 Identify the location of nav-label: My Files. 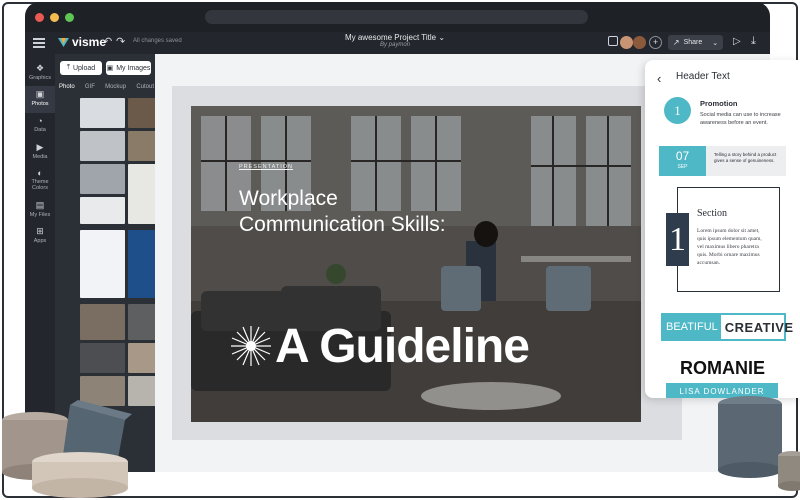
(40, 215).